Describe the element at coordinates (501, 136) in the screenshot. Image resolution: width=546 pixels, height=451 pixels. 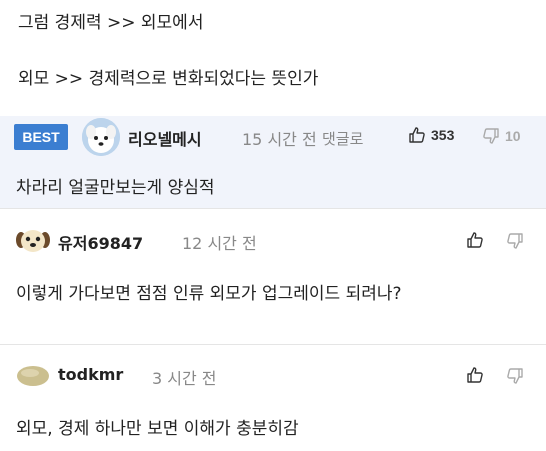
I see `dislike-button: 10` at that location.